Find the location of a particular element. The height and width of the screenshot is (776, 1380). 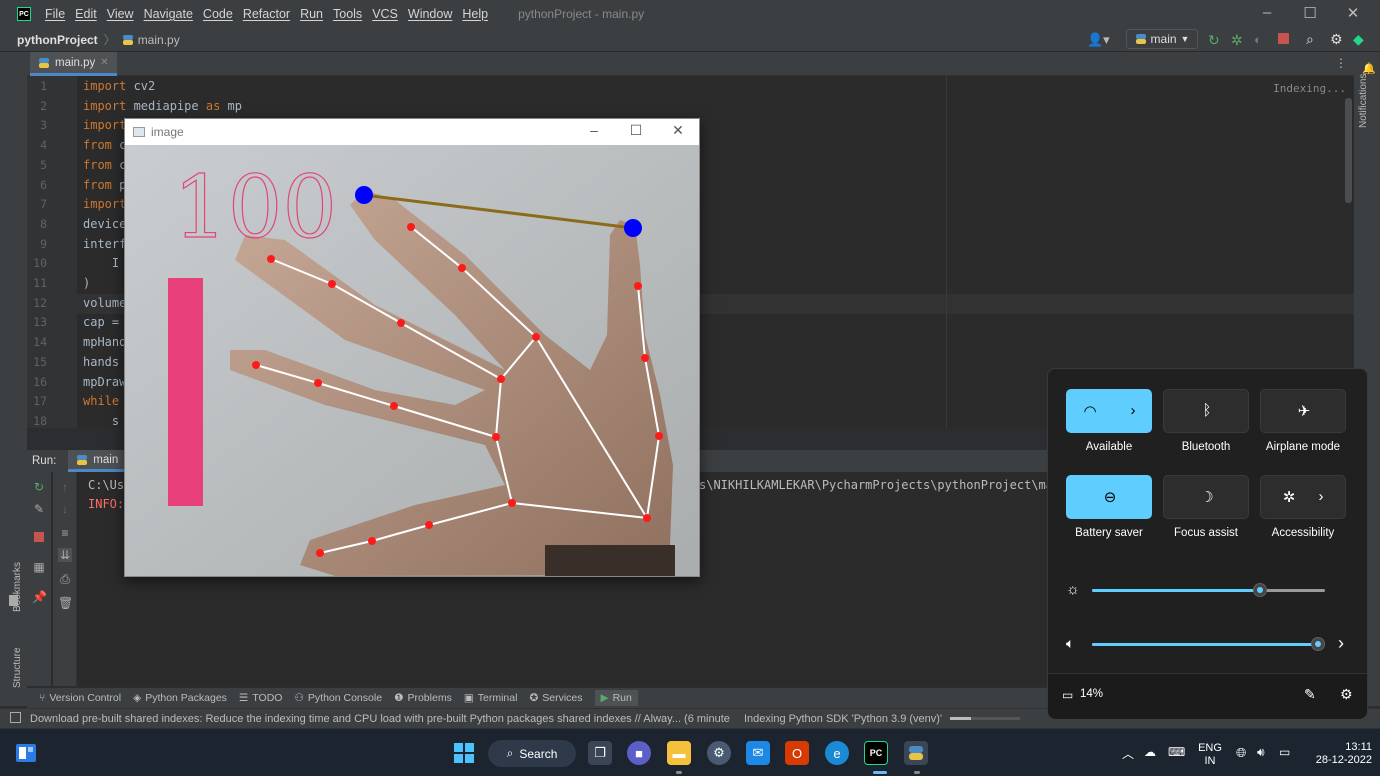

jetbrains-icon: ◆ is located at coordinates (1358, 39).